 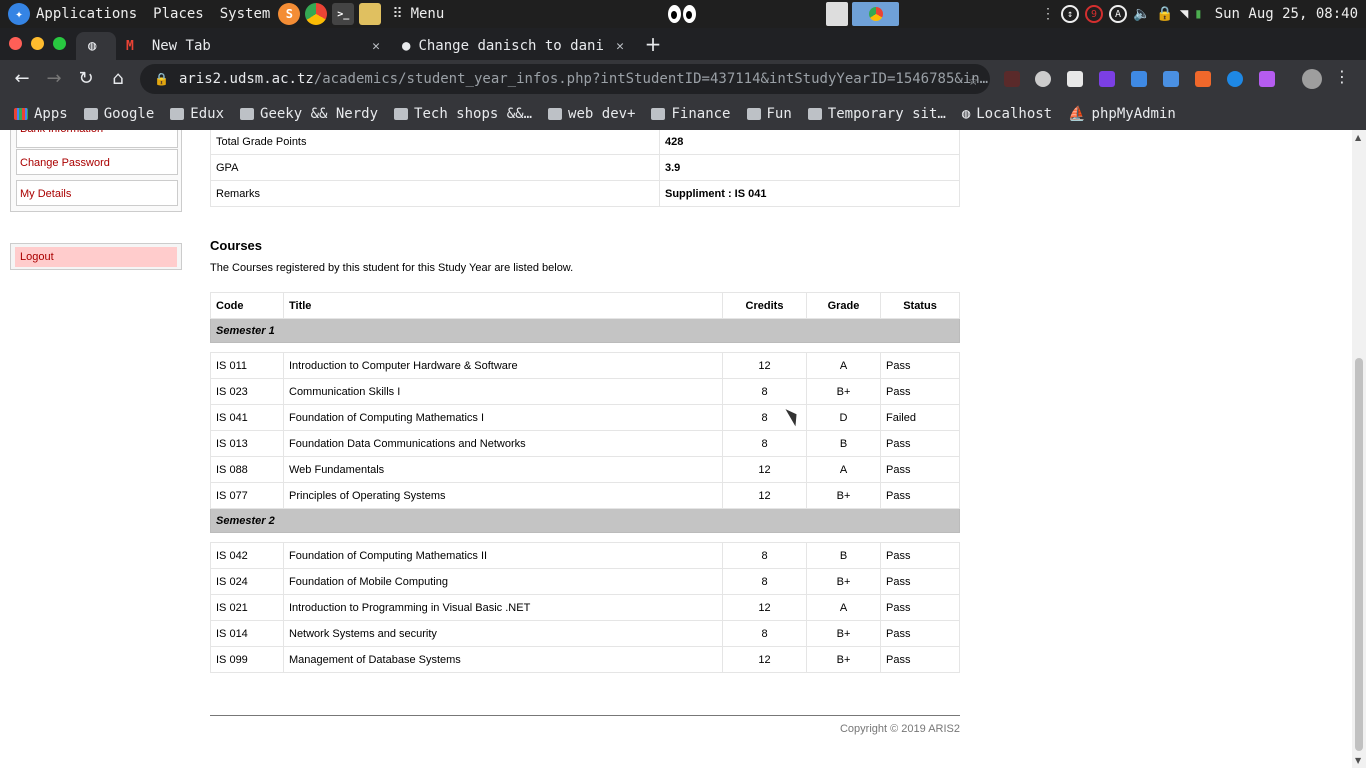 I want to click on bookmark-star-icon: ☆, so click(x=973, y=79).